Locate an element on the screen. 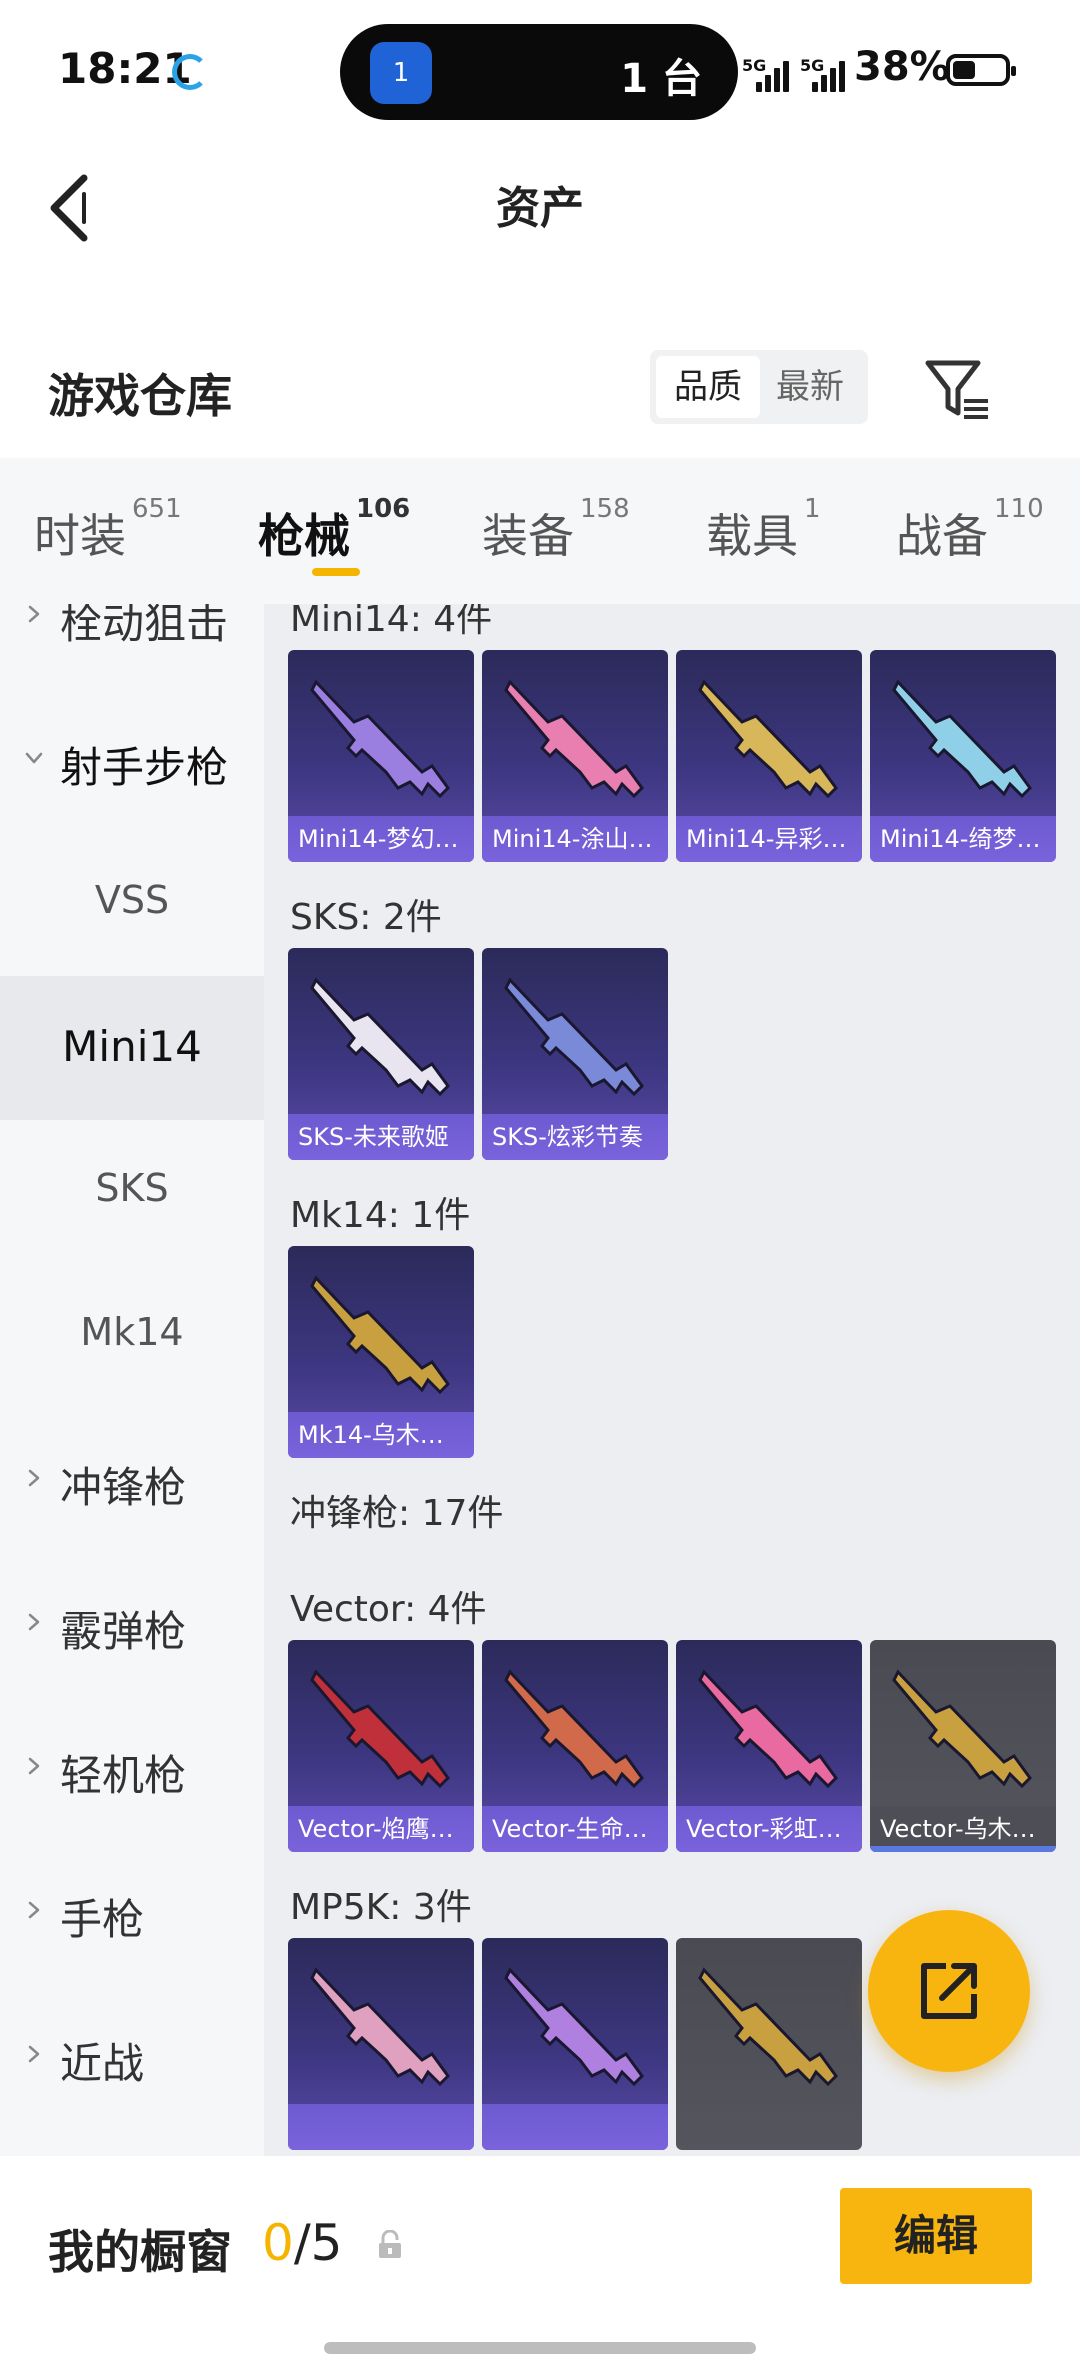 This screenshot has width=1080, height=2376. broadcast-icon: 1 is located at coordinates (401, 73).